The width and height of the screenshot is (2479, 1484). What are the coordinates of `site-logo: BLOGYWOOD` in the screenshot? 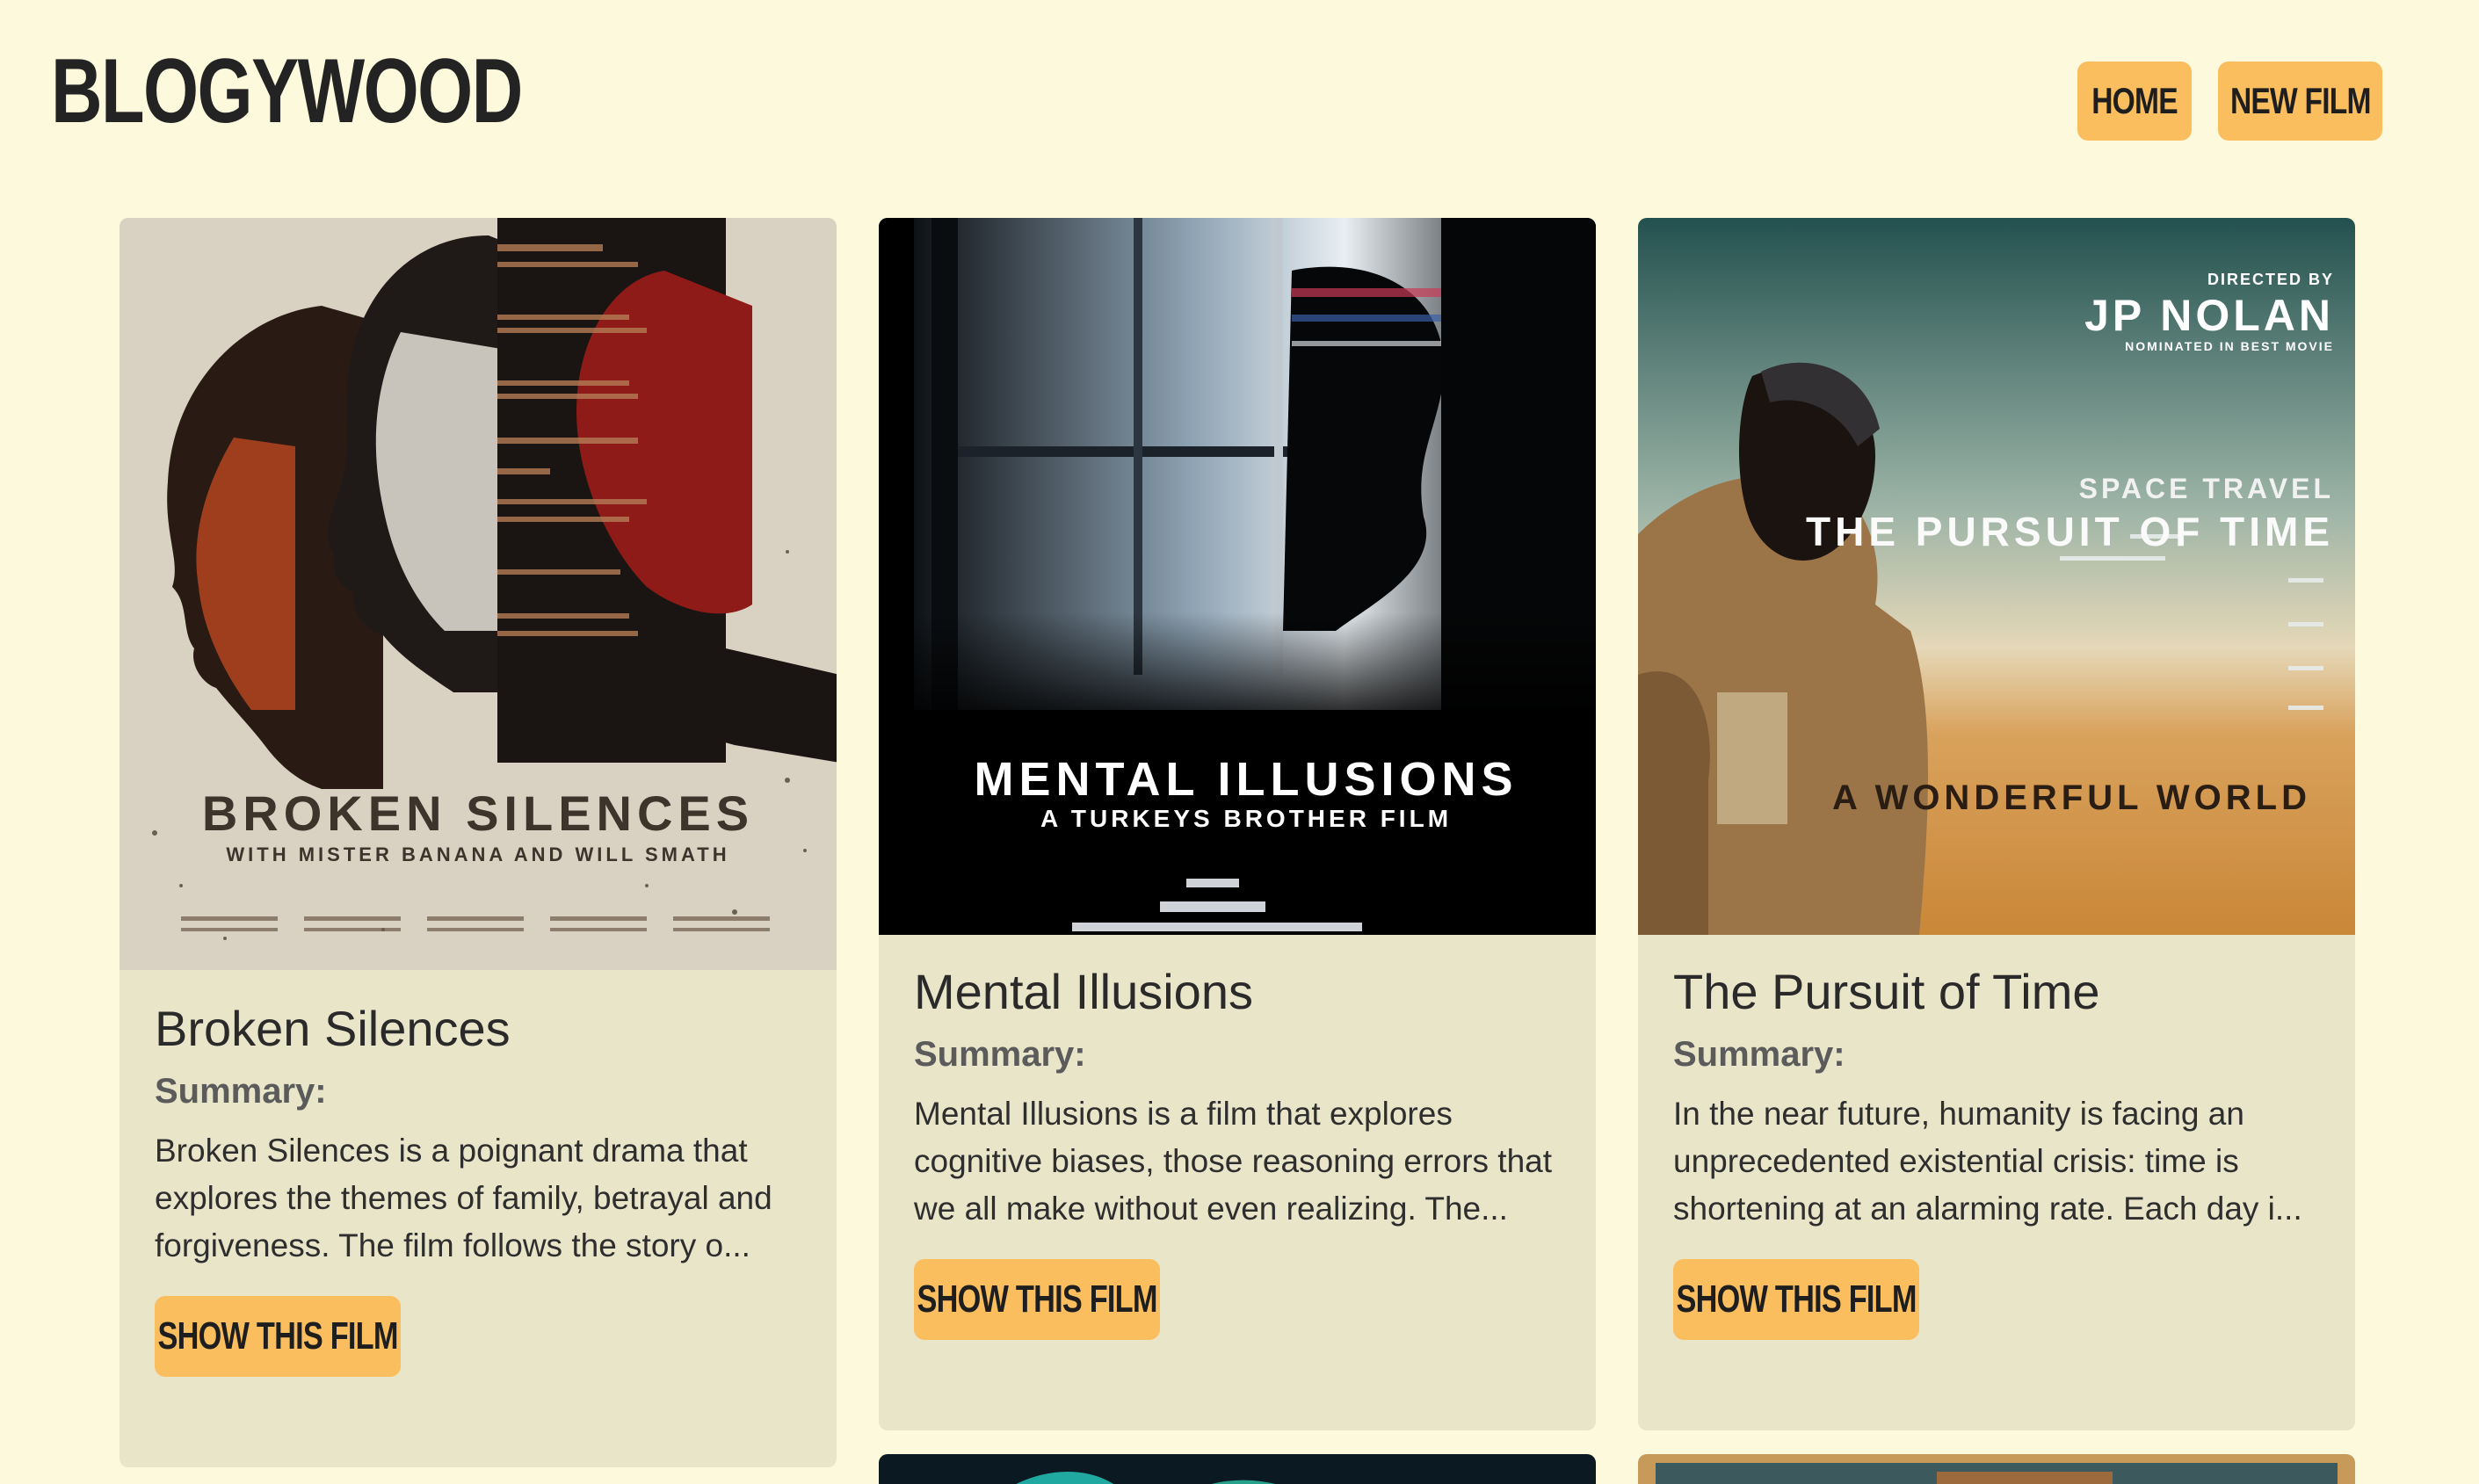 It's located at (287, 92).